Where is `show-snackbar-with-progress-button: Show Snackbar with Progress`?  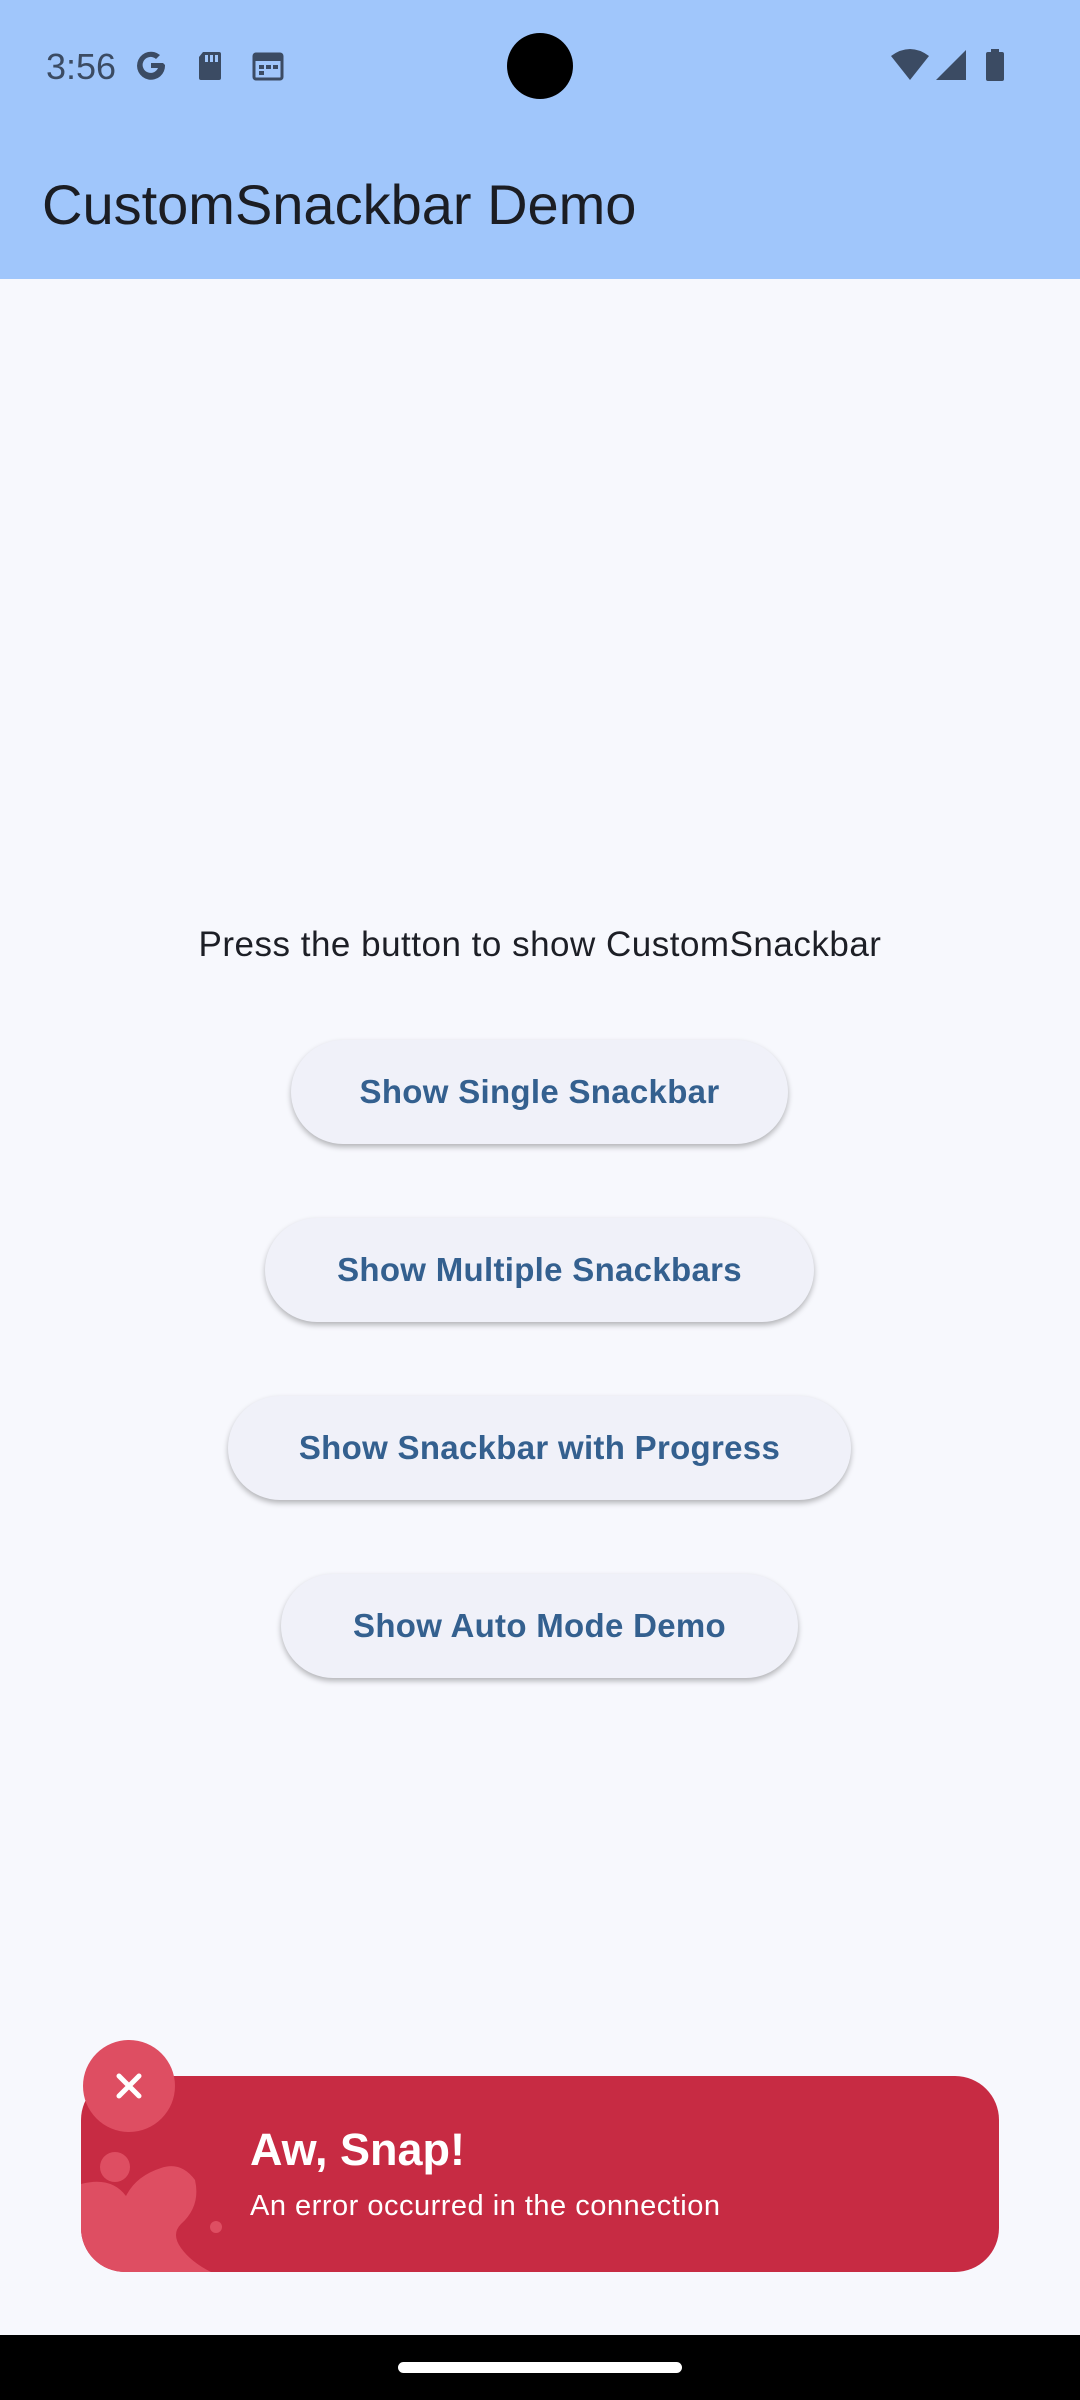
show-snackbar-with-progress-button: Show Snackbar with Progress is located at coordinates (539, 1448).